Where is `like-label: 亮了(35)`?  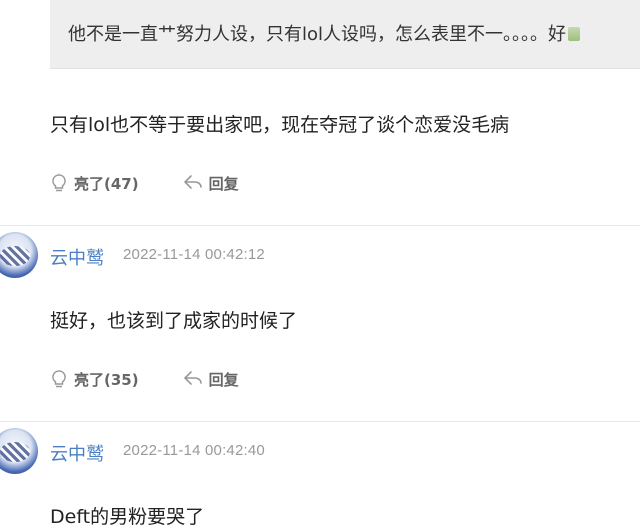
like-label: 亮了(35) is located at coordinates (106, 379).